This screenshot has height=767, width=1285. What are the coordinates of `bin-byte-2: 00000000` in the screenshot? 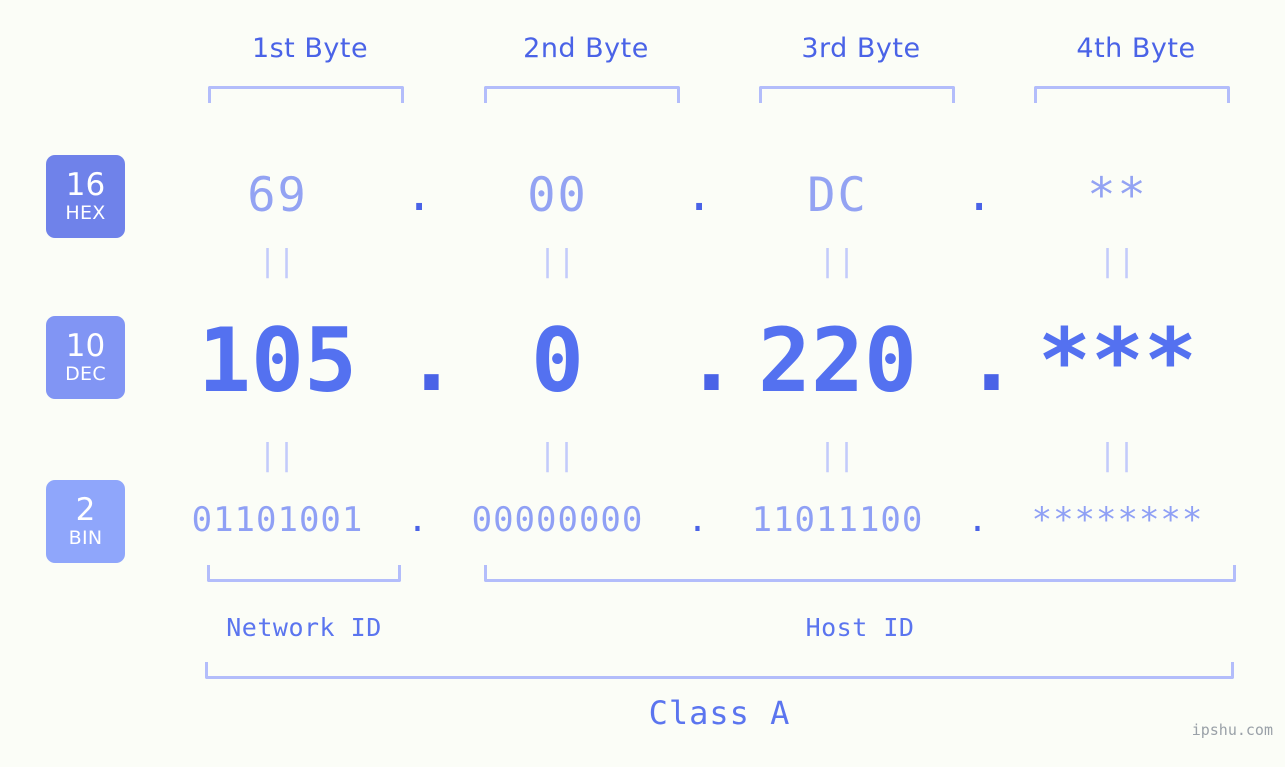 It's located at (557, 520).